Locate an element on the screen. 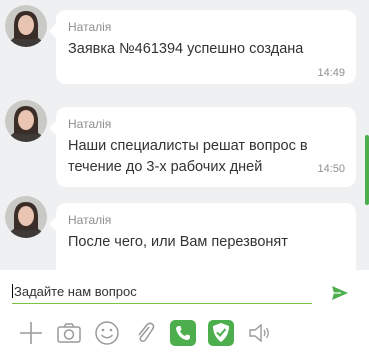 The height and width of the screenshot is (359, 369). message-line: течение до 3-х рабочих дней is located at coordinates (165, 167).